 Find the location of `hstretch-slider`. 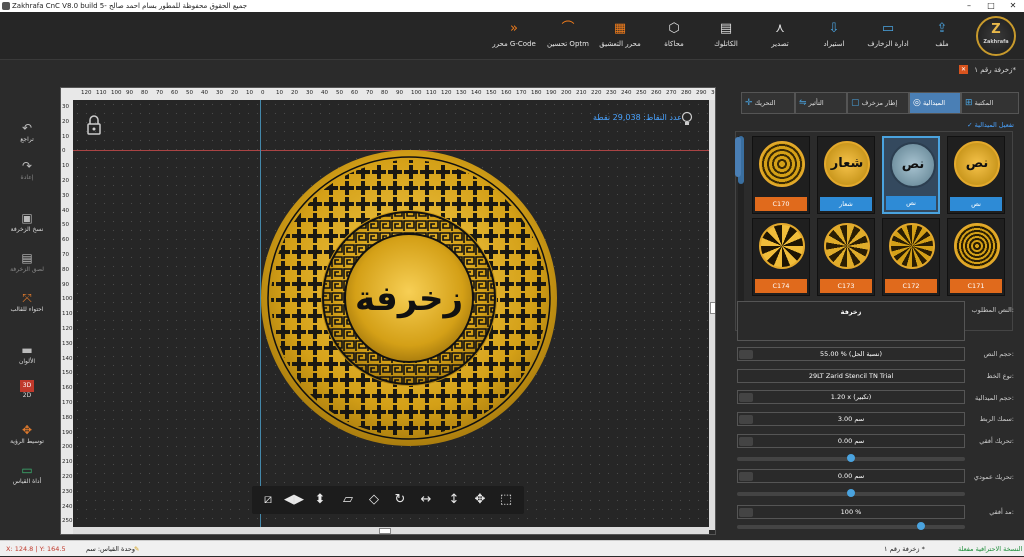

hstretch-slider is located at coordinates (851, 526).